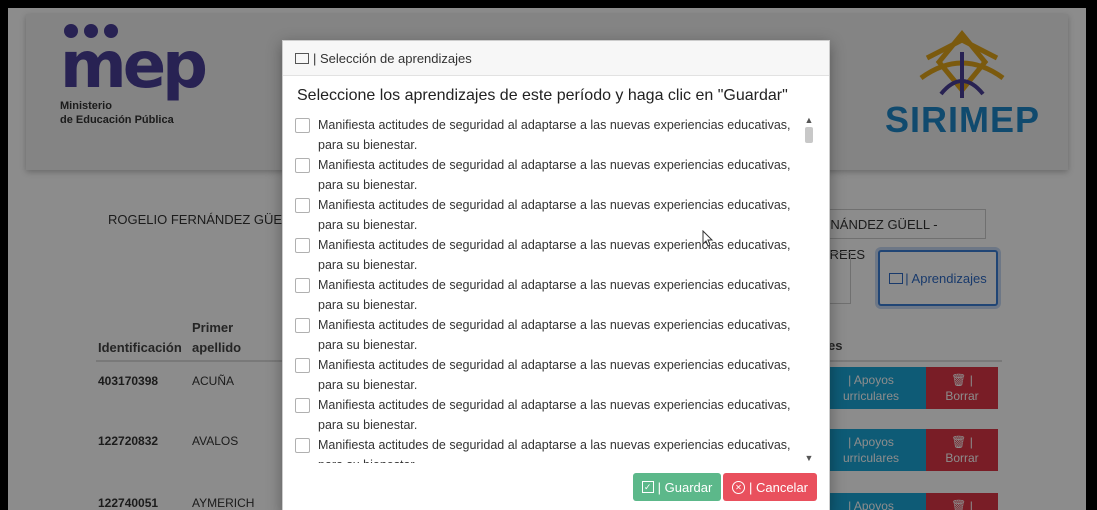 Image resolution: width=1097 pixels, height=510 pixels. Describe the element at coordinates (809, 289) in the screenshot. I see `list-scrollbar: ▲ ▼` at that location.